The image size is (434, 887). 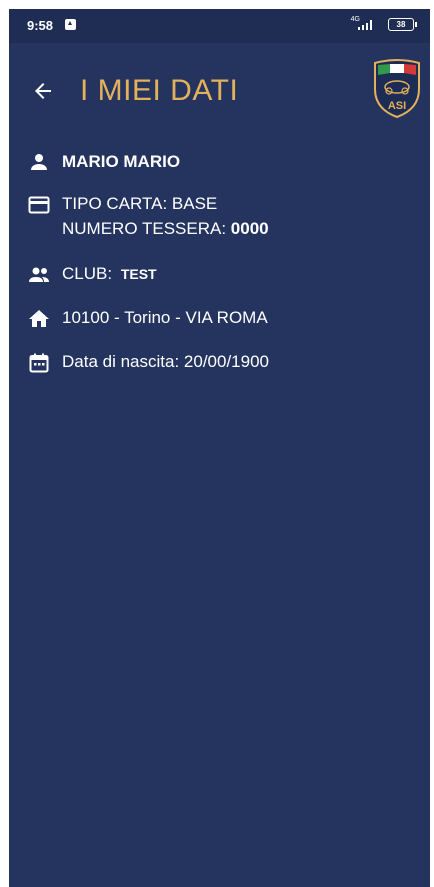 What do you see at coordinates (39, 274) in the screenshot?
I see `group-icon` at bounding box center [39, 274].